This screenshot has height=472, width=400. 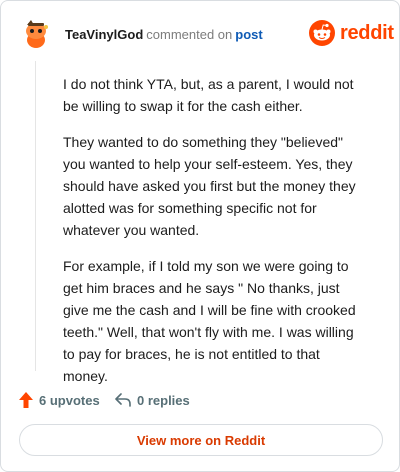 I want to click on comment-meta: TeaVinylGod commented on post, so click(x=164, y=35).